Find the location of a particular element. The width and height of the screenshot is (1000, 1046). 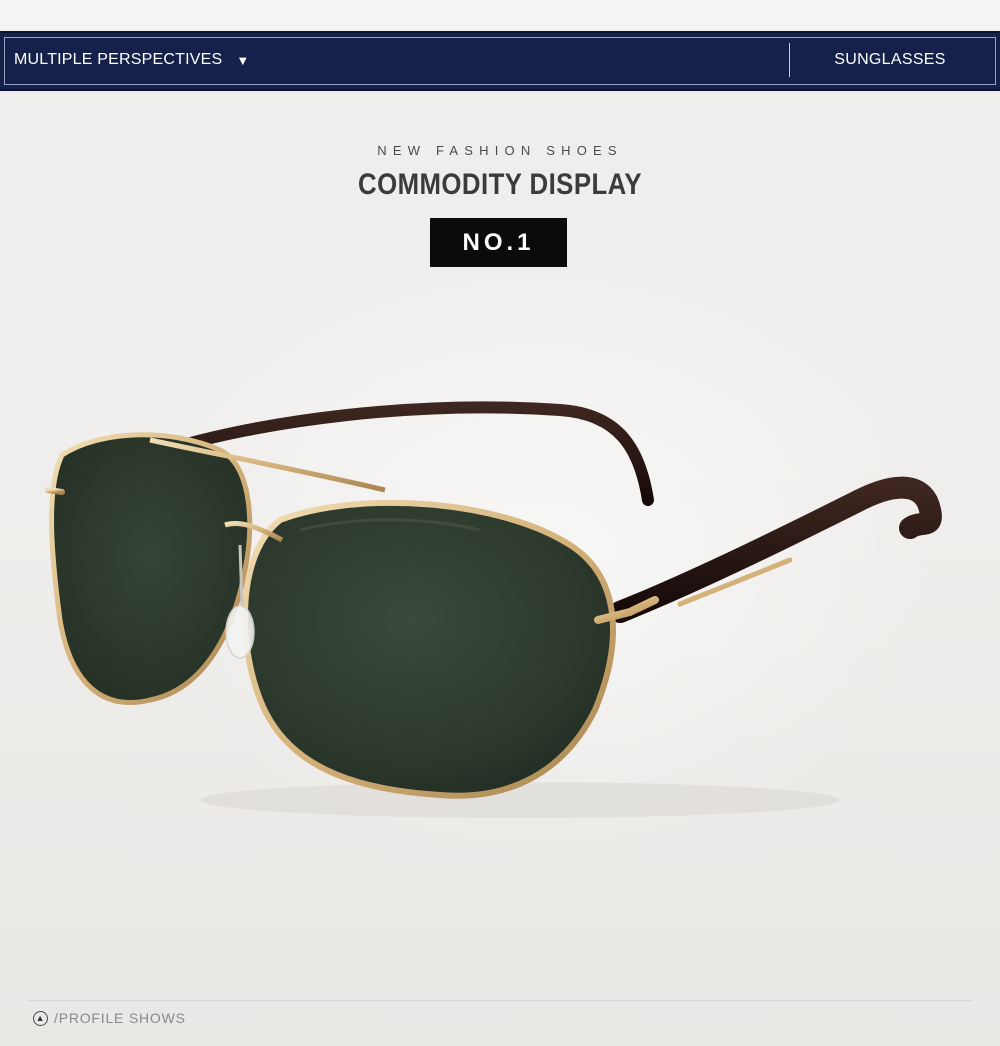

footer: ▲ /PROFILE SHOWS is located at coordinates (109, 1018).